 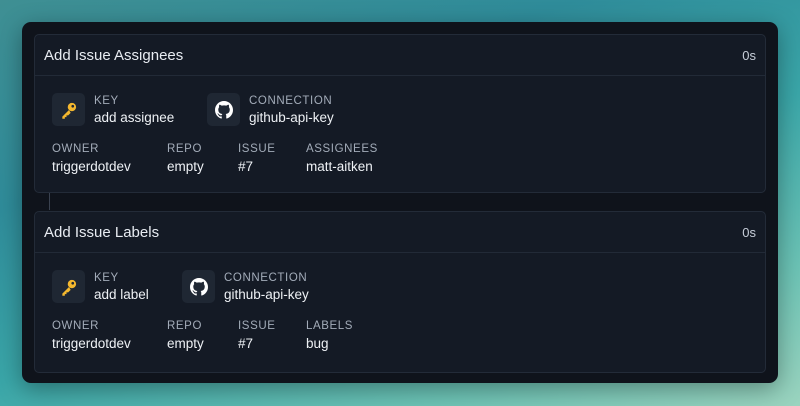 What do you see at coordinates (102, 232) in the screenshot?
I see `step-title: Add Issue Labels` at bounding box center [102, 232].